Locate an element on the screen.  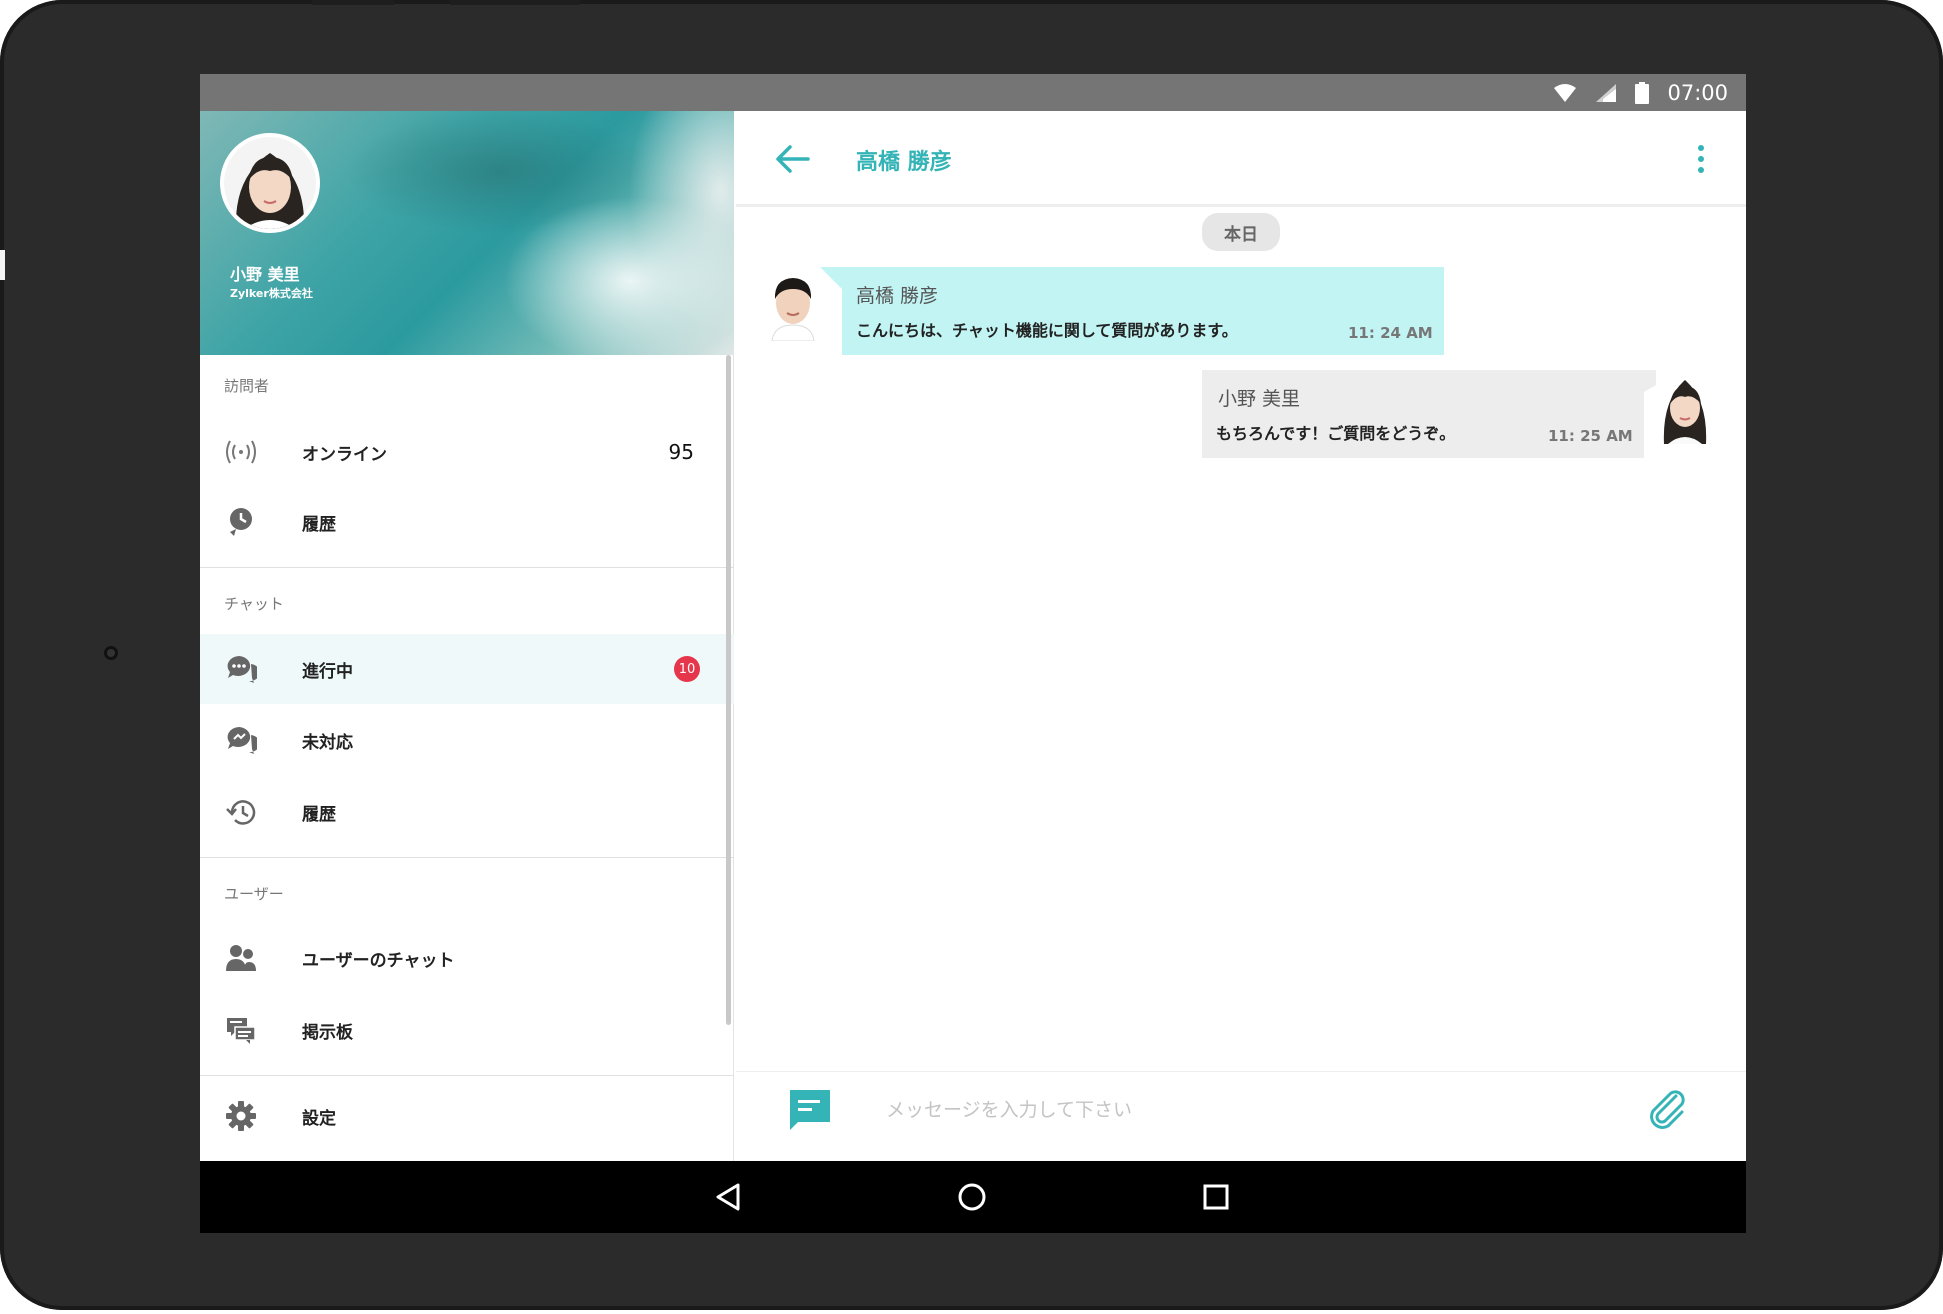
visitor-history-icon is located at coordinates (241, 522).